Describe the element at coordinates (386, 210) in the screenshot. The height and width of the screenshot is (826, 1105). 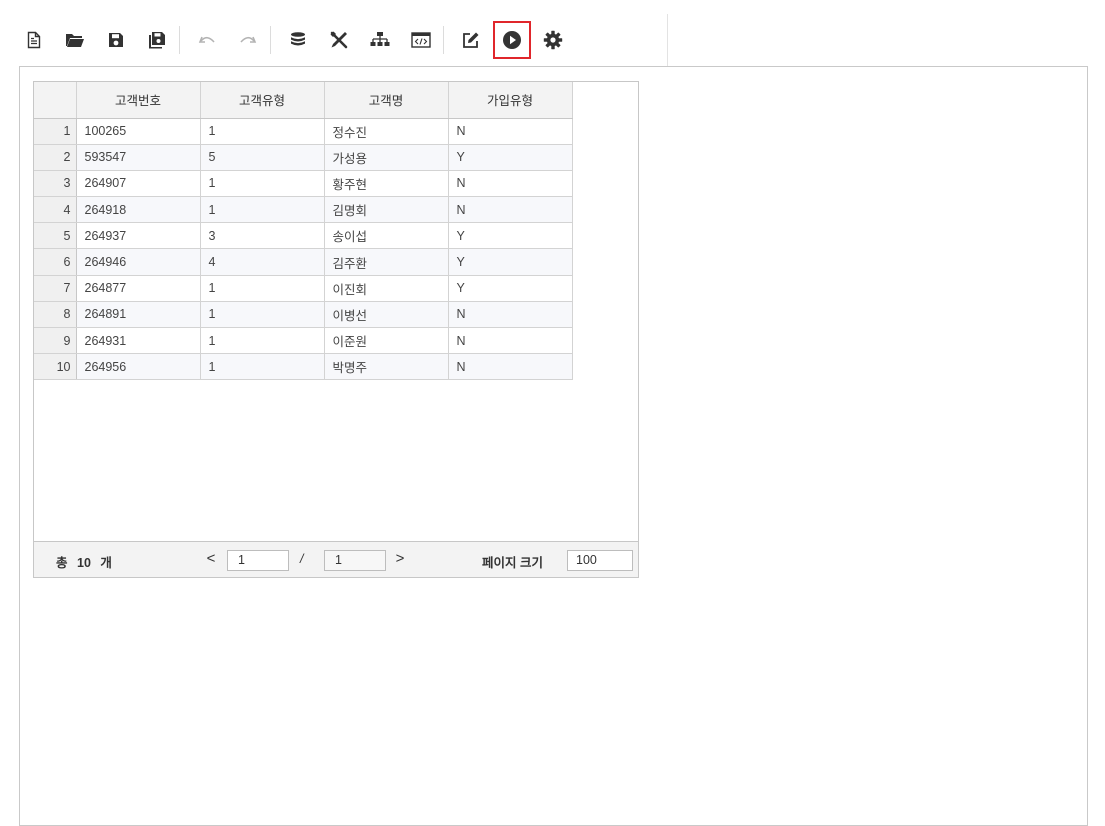
I see `cell-customer-name: 김명회` at that location.